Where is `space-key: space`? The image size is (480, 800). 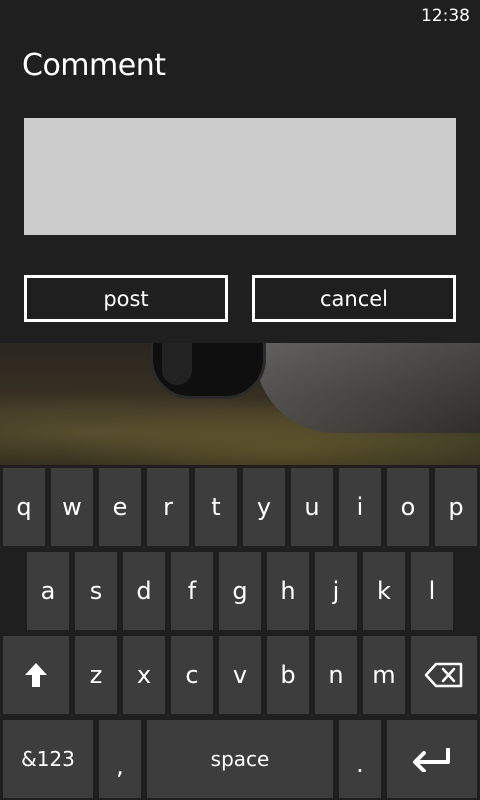
space-key: space is located at coordinates (240, 759).